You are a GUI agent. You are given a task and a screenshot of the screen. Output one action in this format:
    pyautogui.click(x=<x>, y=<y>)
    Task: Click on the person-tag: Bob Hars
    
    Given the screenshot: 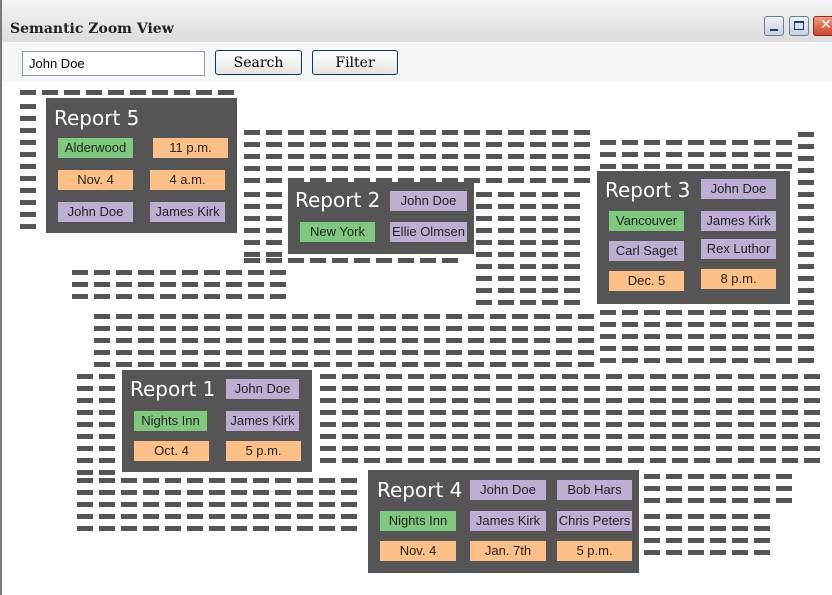 What is the action you would take?
    pyautogui.click(x=594, y=490)
    